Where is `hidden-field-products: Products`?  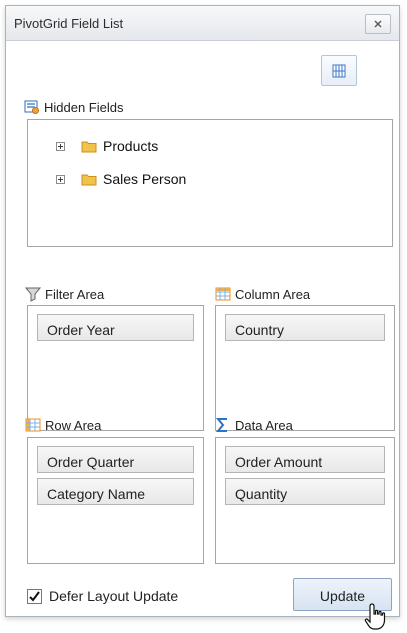 hidden-field-products: Products is located at coordinates (107, 146).